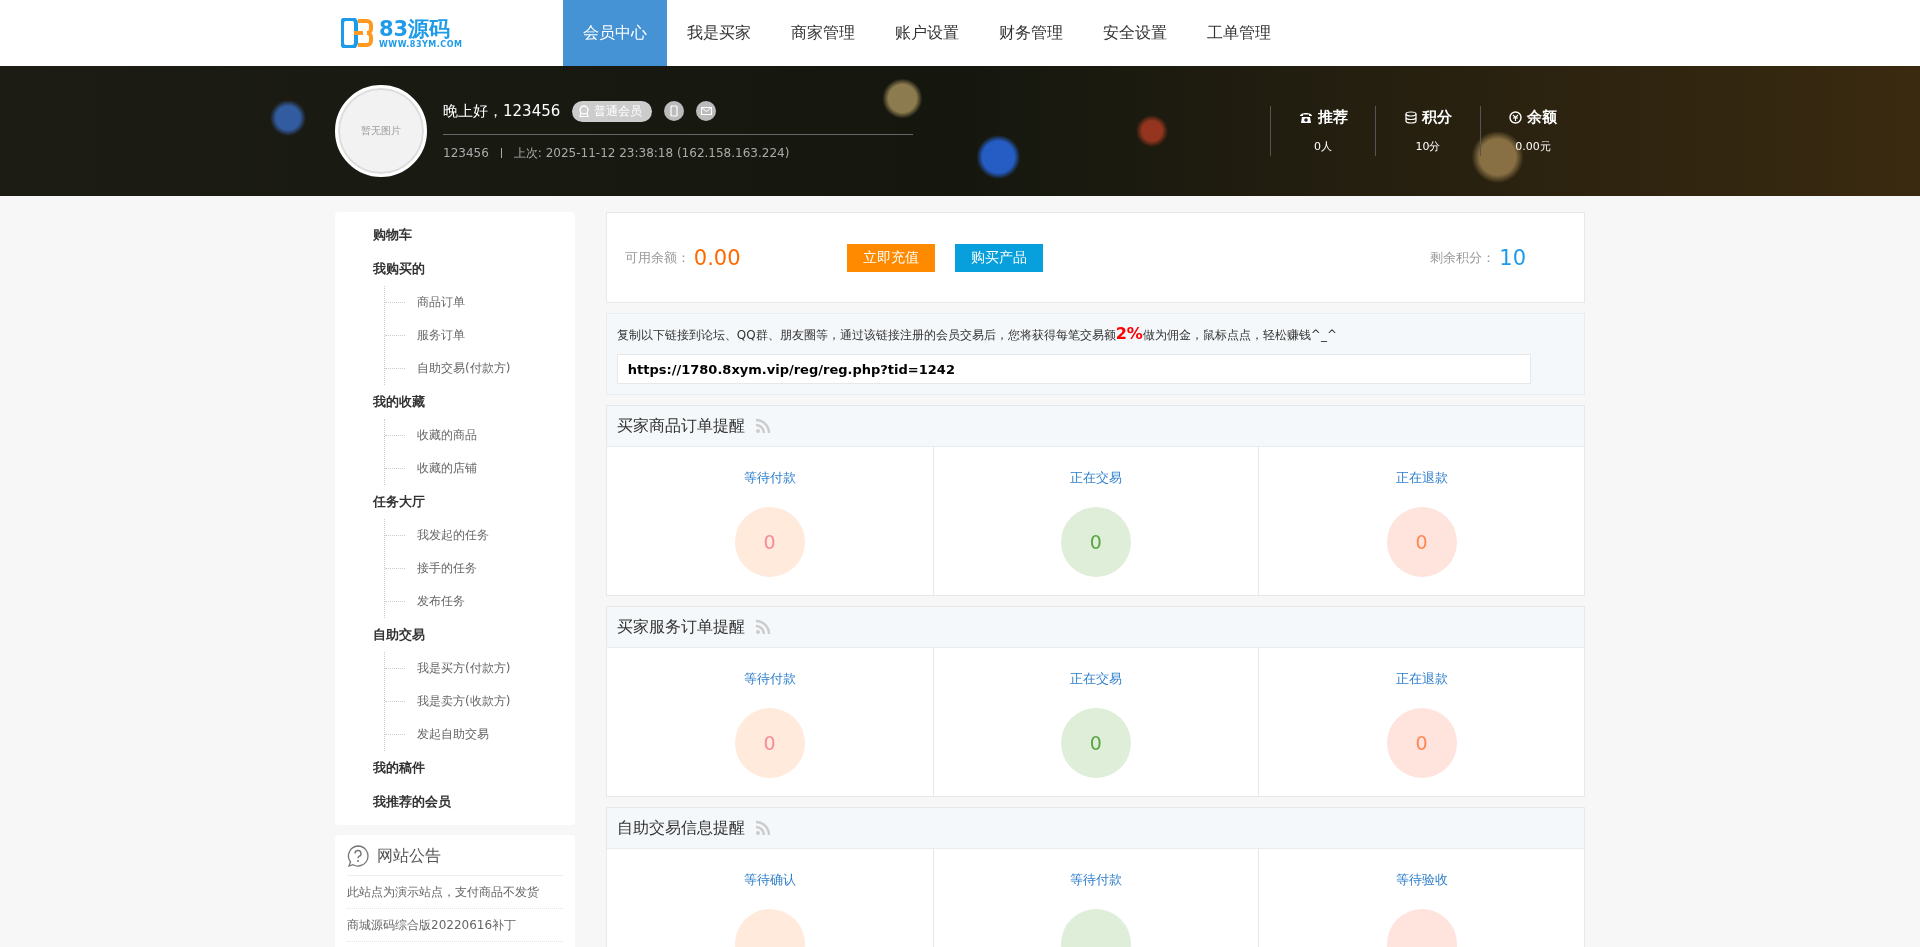 Image resolution: width=1920 pixels, height=947 pixels. I want to click on referral-text: 复制以下链接到论坛、QQ群、朋友圈等，通过该链接注册的会员交易后，您将获得每笔交易额2%做为佣金，鼠标点点，轻松赚钱^_^, so click(977, 334).